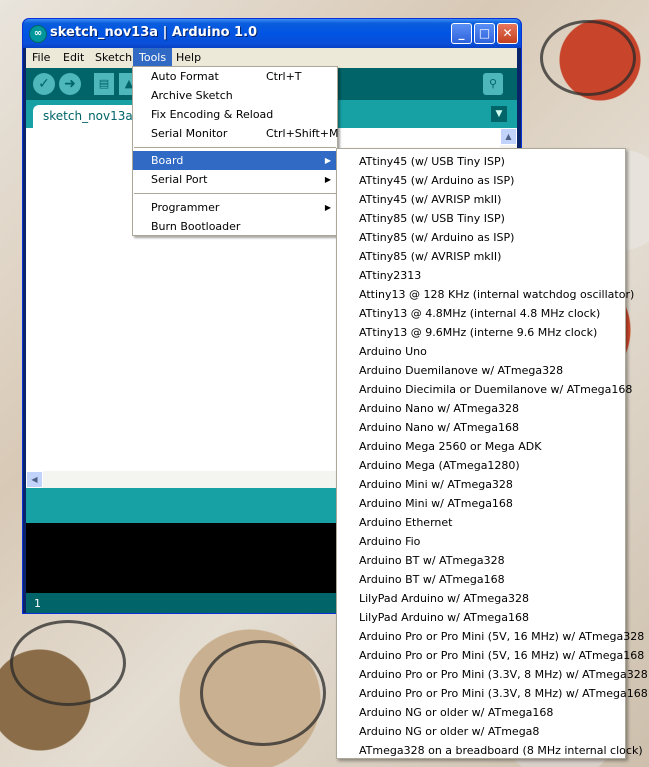 The height and width of the screenshot is (767, 649). I want to click on menu-item-label: Auto Format, so click(185, 76).